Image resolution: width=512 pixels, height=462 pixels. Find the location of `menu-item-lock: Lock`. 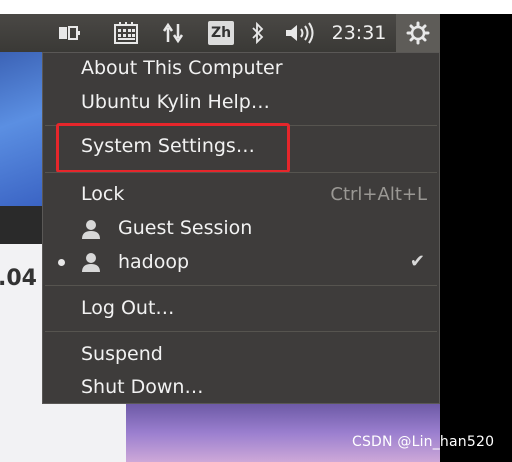

menu-item-lock: Lock is located at coordinates (102, 194).